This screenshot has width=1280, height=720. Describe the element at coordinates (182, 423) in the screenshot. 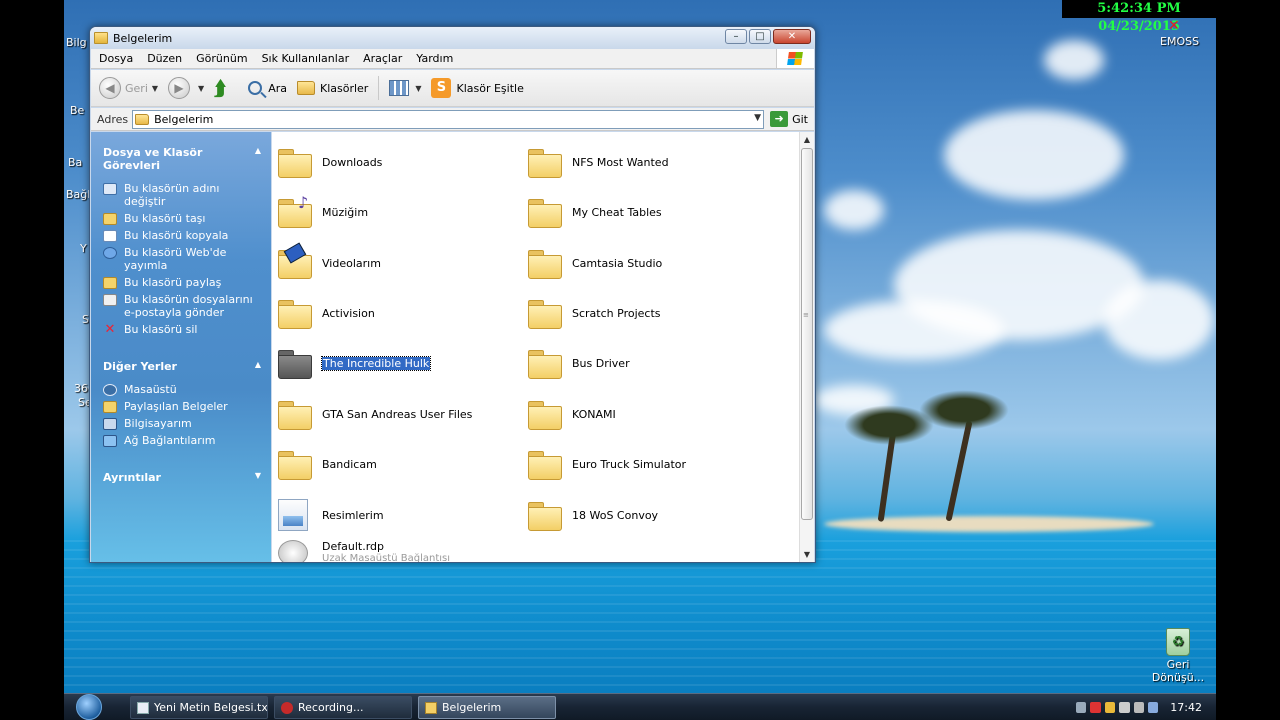

I see `place-my-computer: Bilgisayarım` at that location.